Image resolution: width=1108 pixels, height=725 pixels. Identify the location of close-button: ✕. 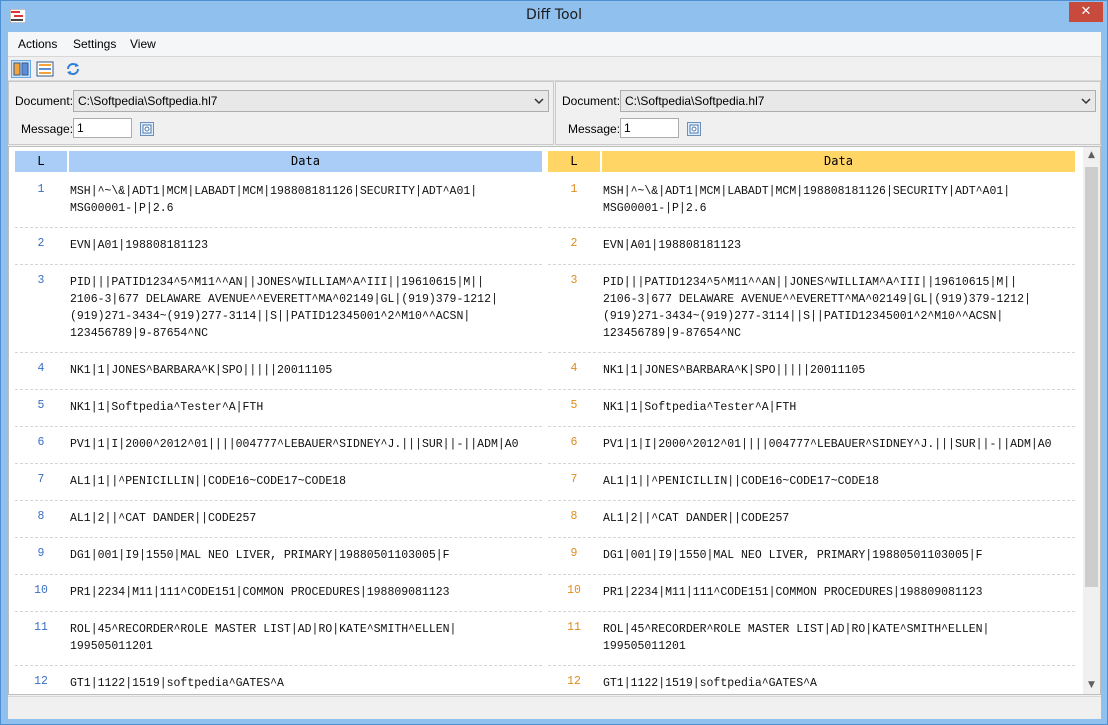
(1086, 12).